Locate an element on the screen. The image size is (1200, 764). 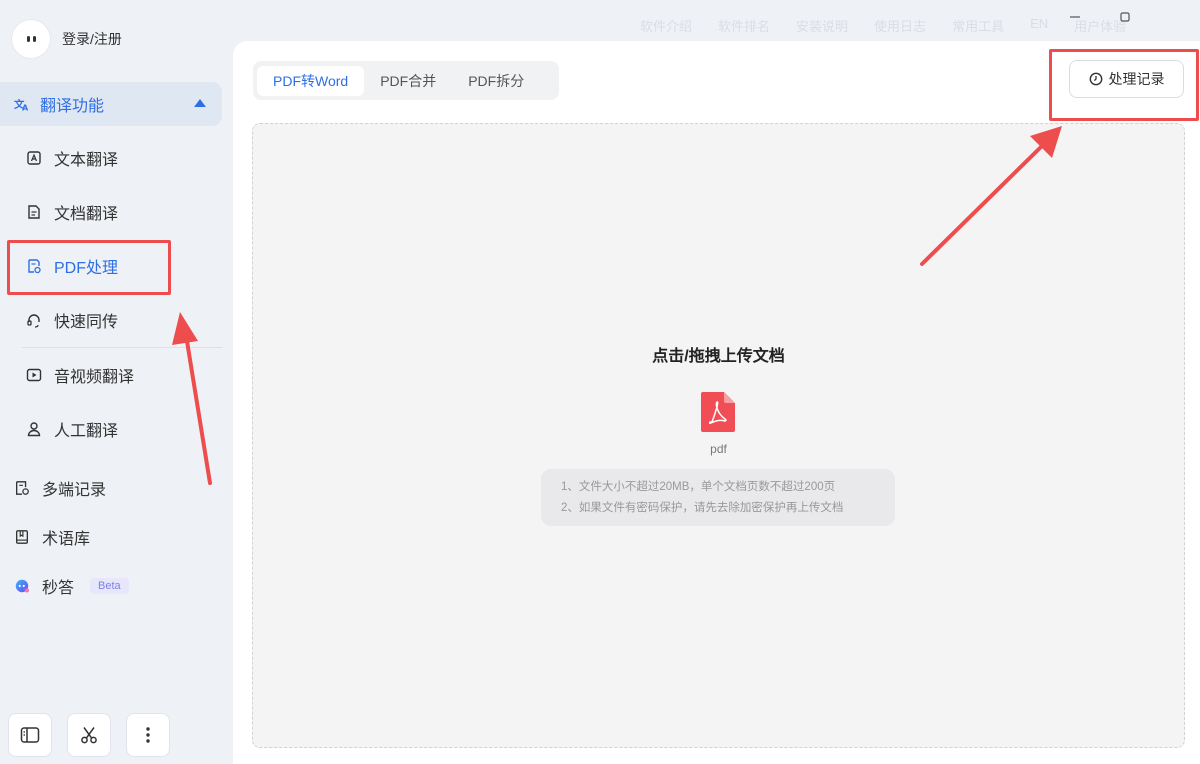
sidebar-item-doc-translate: 文档翻译 is located at coordinates (72, 212).